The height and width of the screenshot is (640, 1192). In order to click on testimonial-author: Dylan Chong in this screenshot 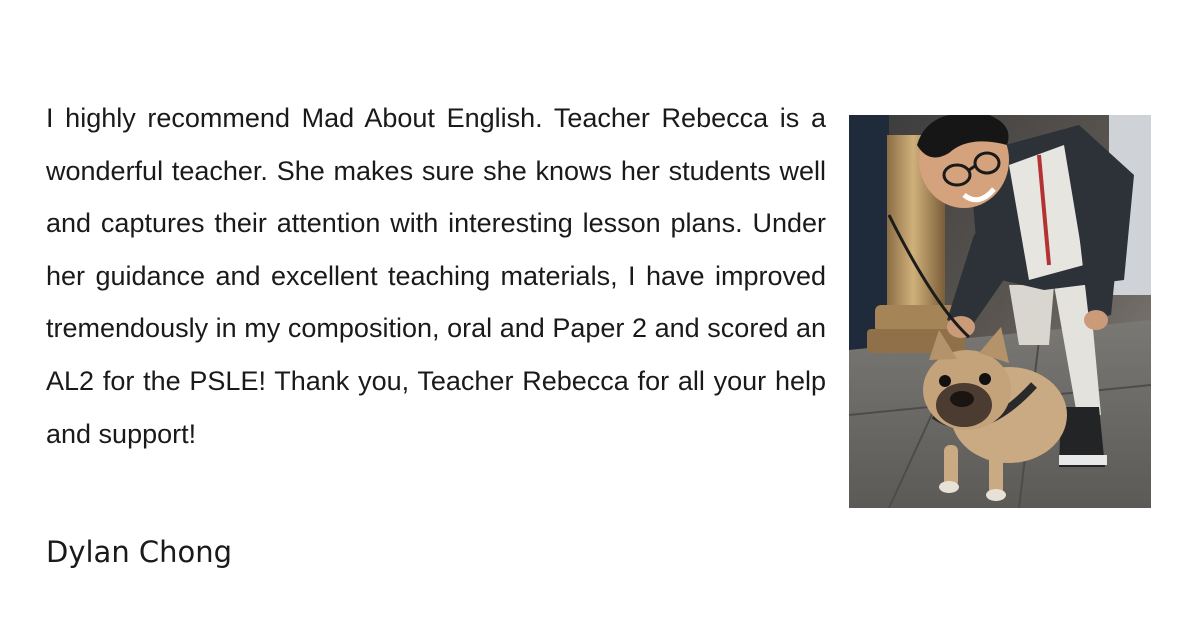, I will do `click(139, 552)`.